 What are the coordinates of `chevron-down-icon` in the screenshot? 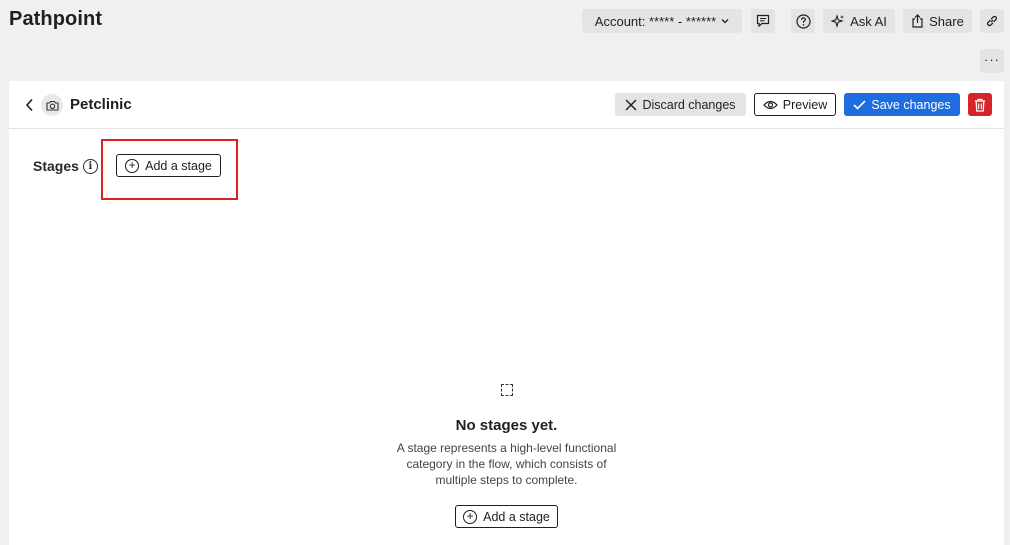 It's located at (725, 21).